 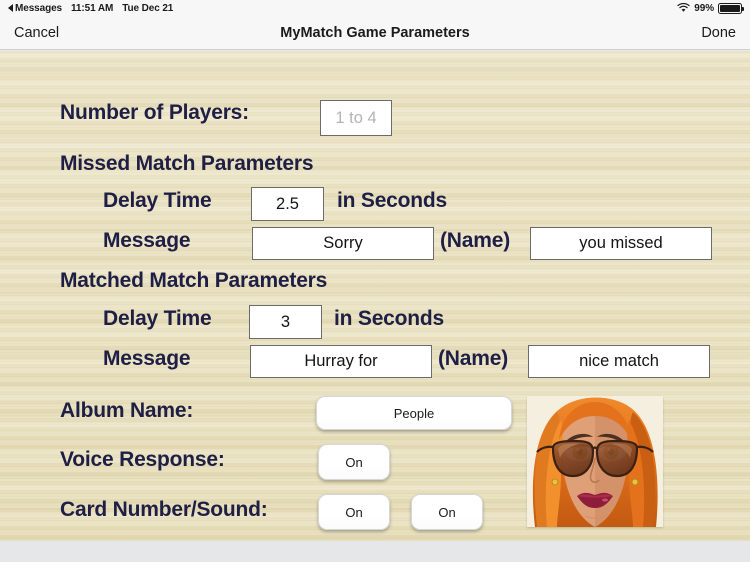 I want to click on missed-match-section-heading: Missed Match Parameters, so click(x=187, y=163).